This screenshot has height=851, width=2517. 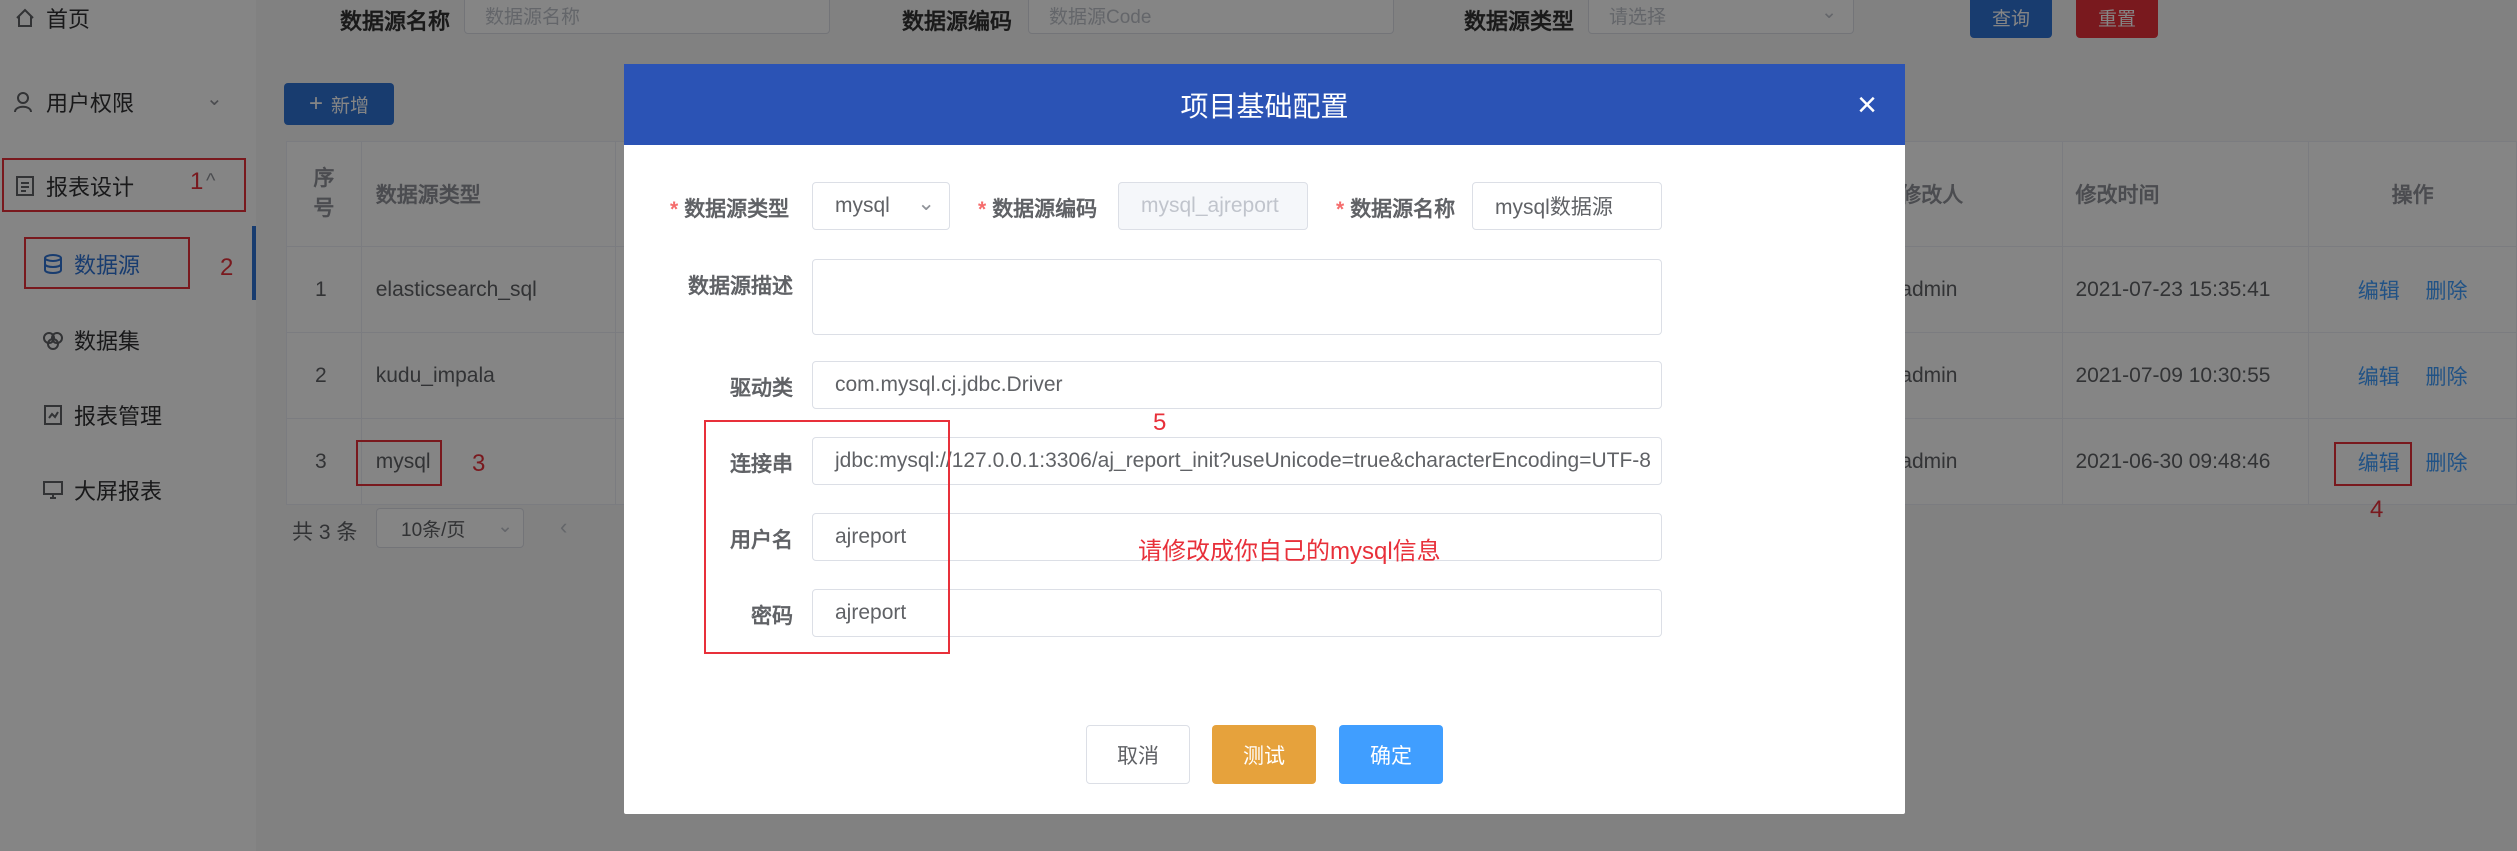 I want to click on type-label: * 数据源类型, so click(x=730, y=209).